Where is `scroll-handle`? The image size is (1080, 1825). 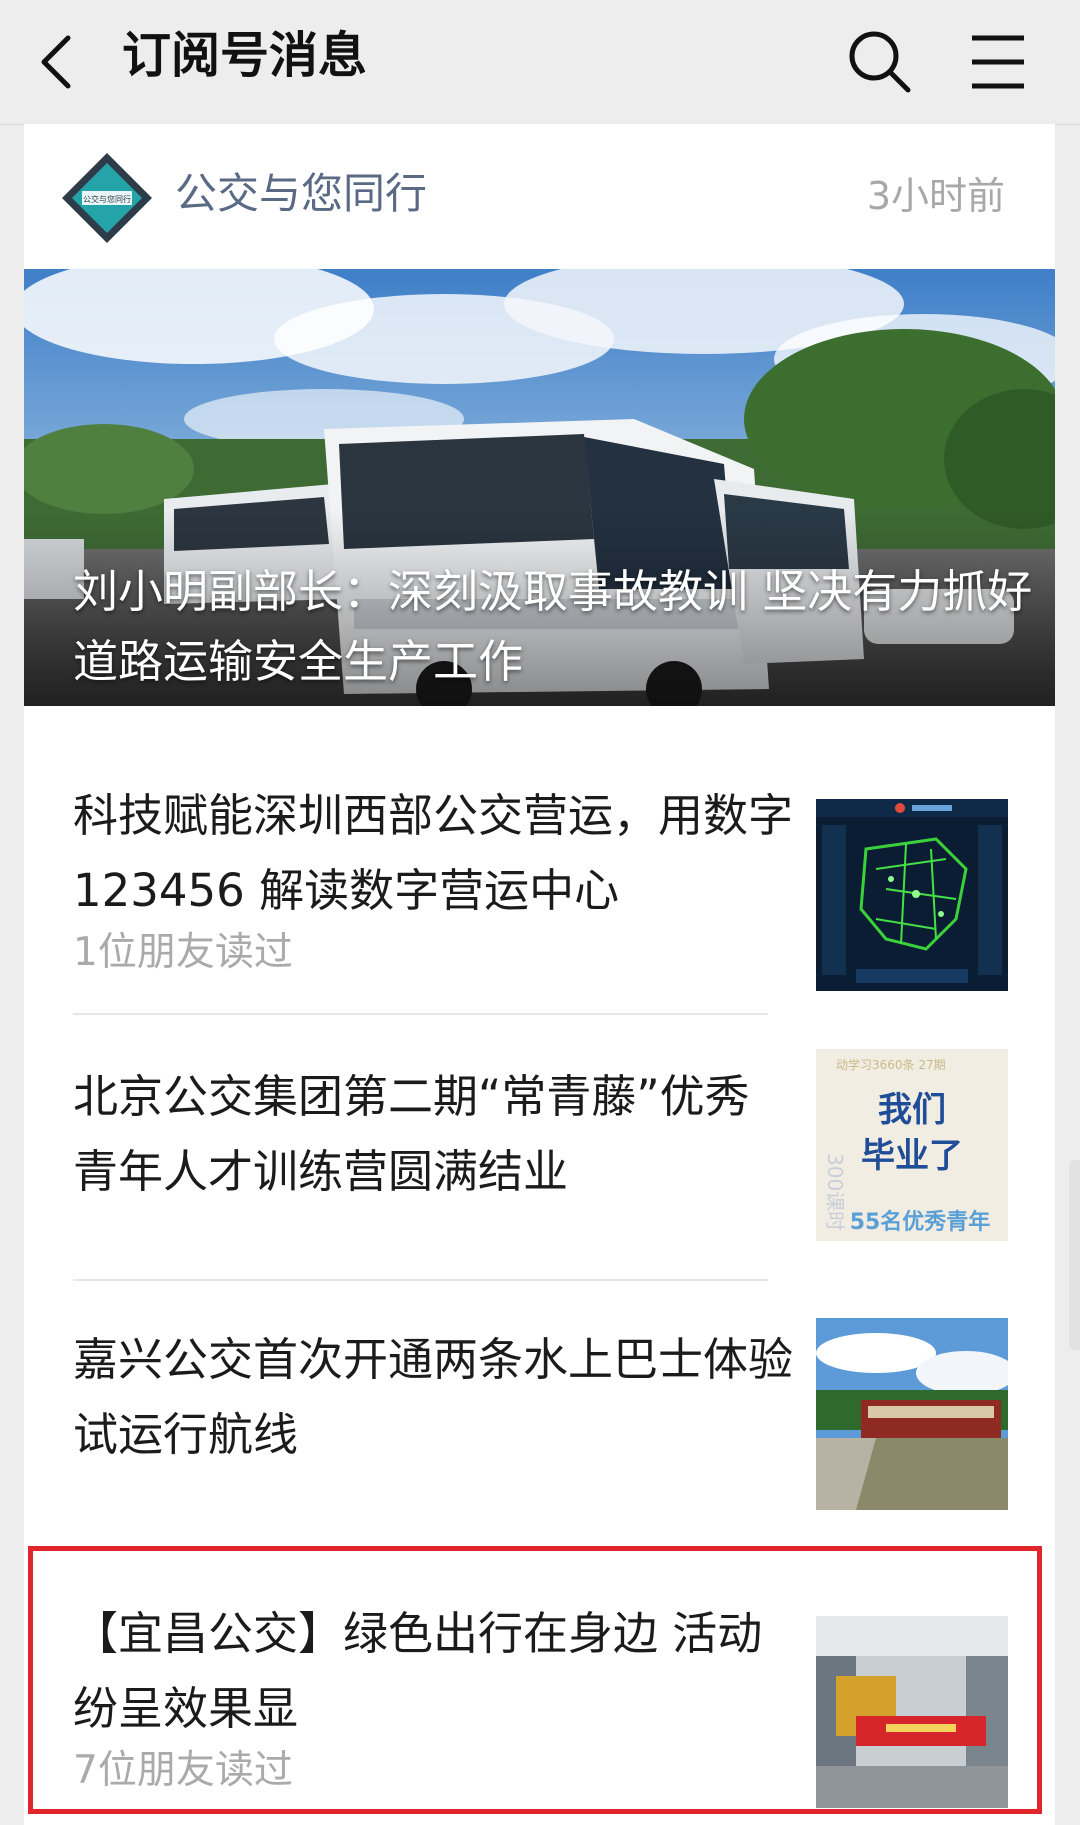
scroll-handle is located at coordinates (1074, 1255).